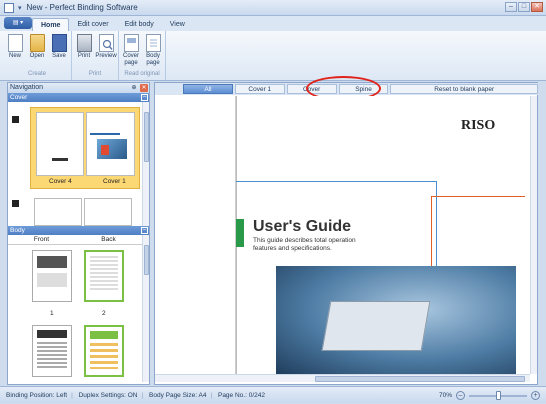 The width and height of the screenshot is (546, 404). Describe the element at coordinates (104, 313) in the screenshot. I see `page-number: 2` at that location.